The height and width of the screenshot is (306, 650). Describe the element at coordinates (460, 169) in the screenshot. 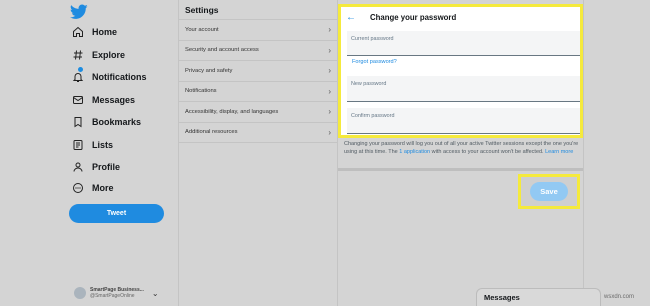

I see `divider` at that location.